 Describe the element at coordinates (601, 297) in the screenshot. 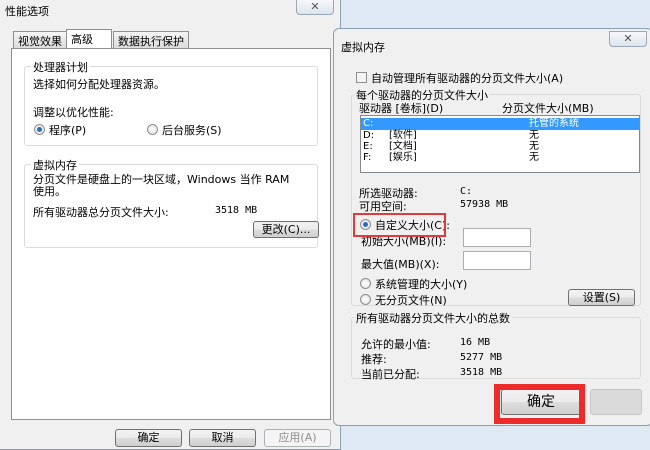

I see `set-button: 设置(S)` at that location.